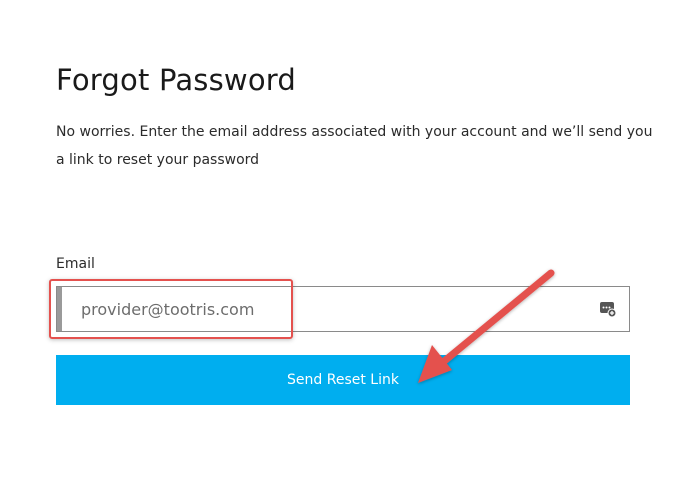 This screenshot has width=681, height=495. What do you see at coordinates (323, 309) in the screenshot?
I see `email-field` at bounding box center [323, 309].